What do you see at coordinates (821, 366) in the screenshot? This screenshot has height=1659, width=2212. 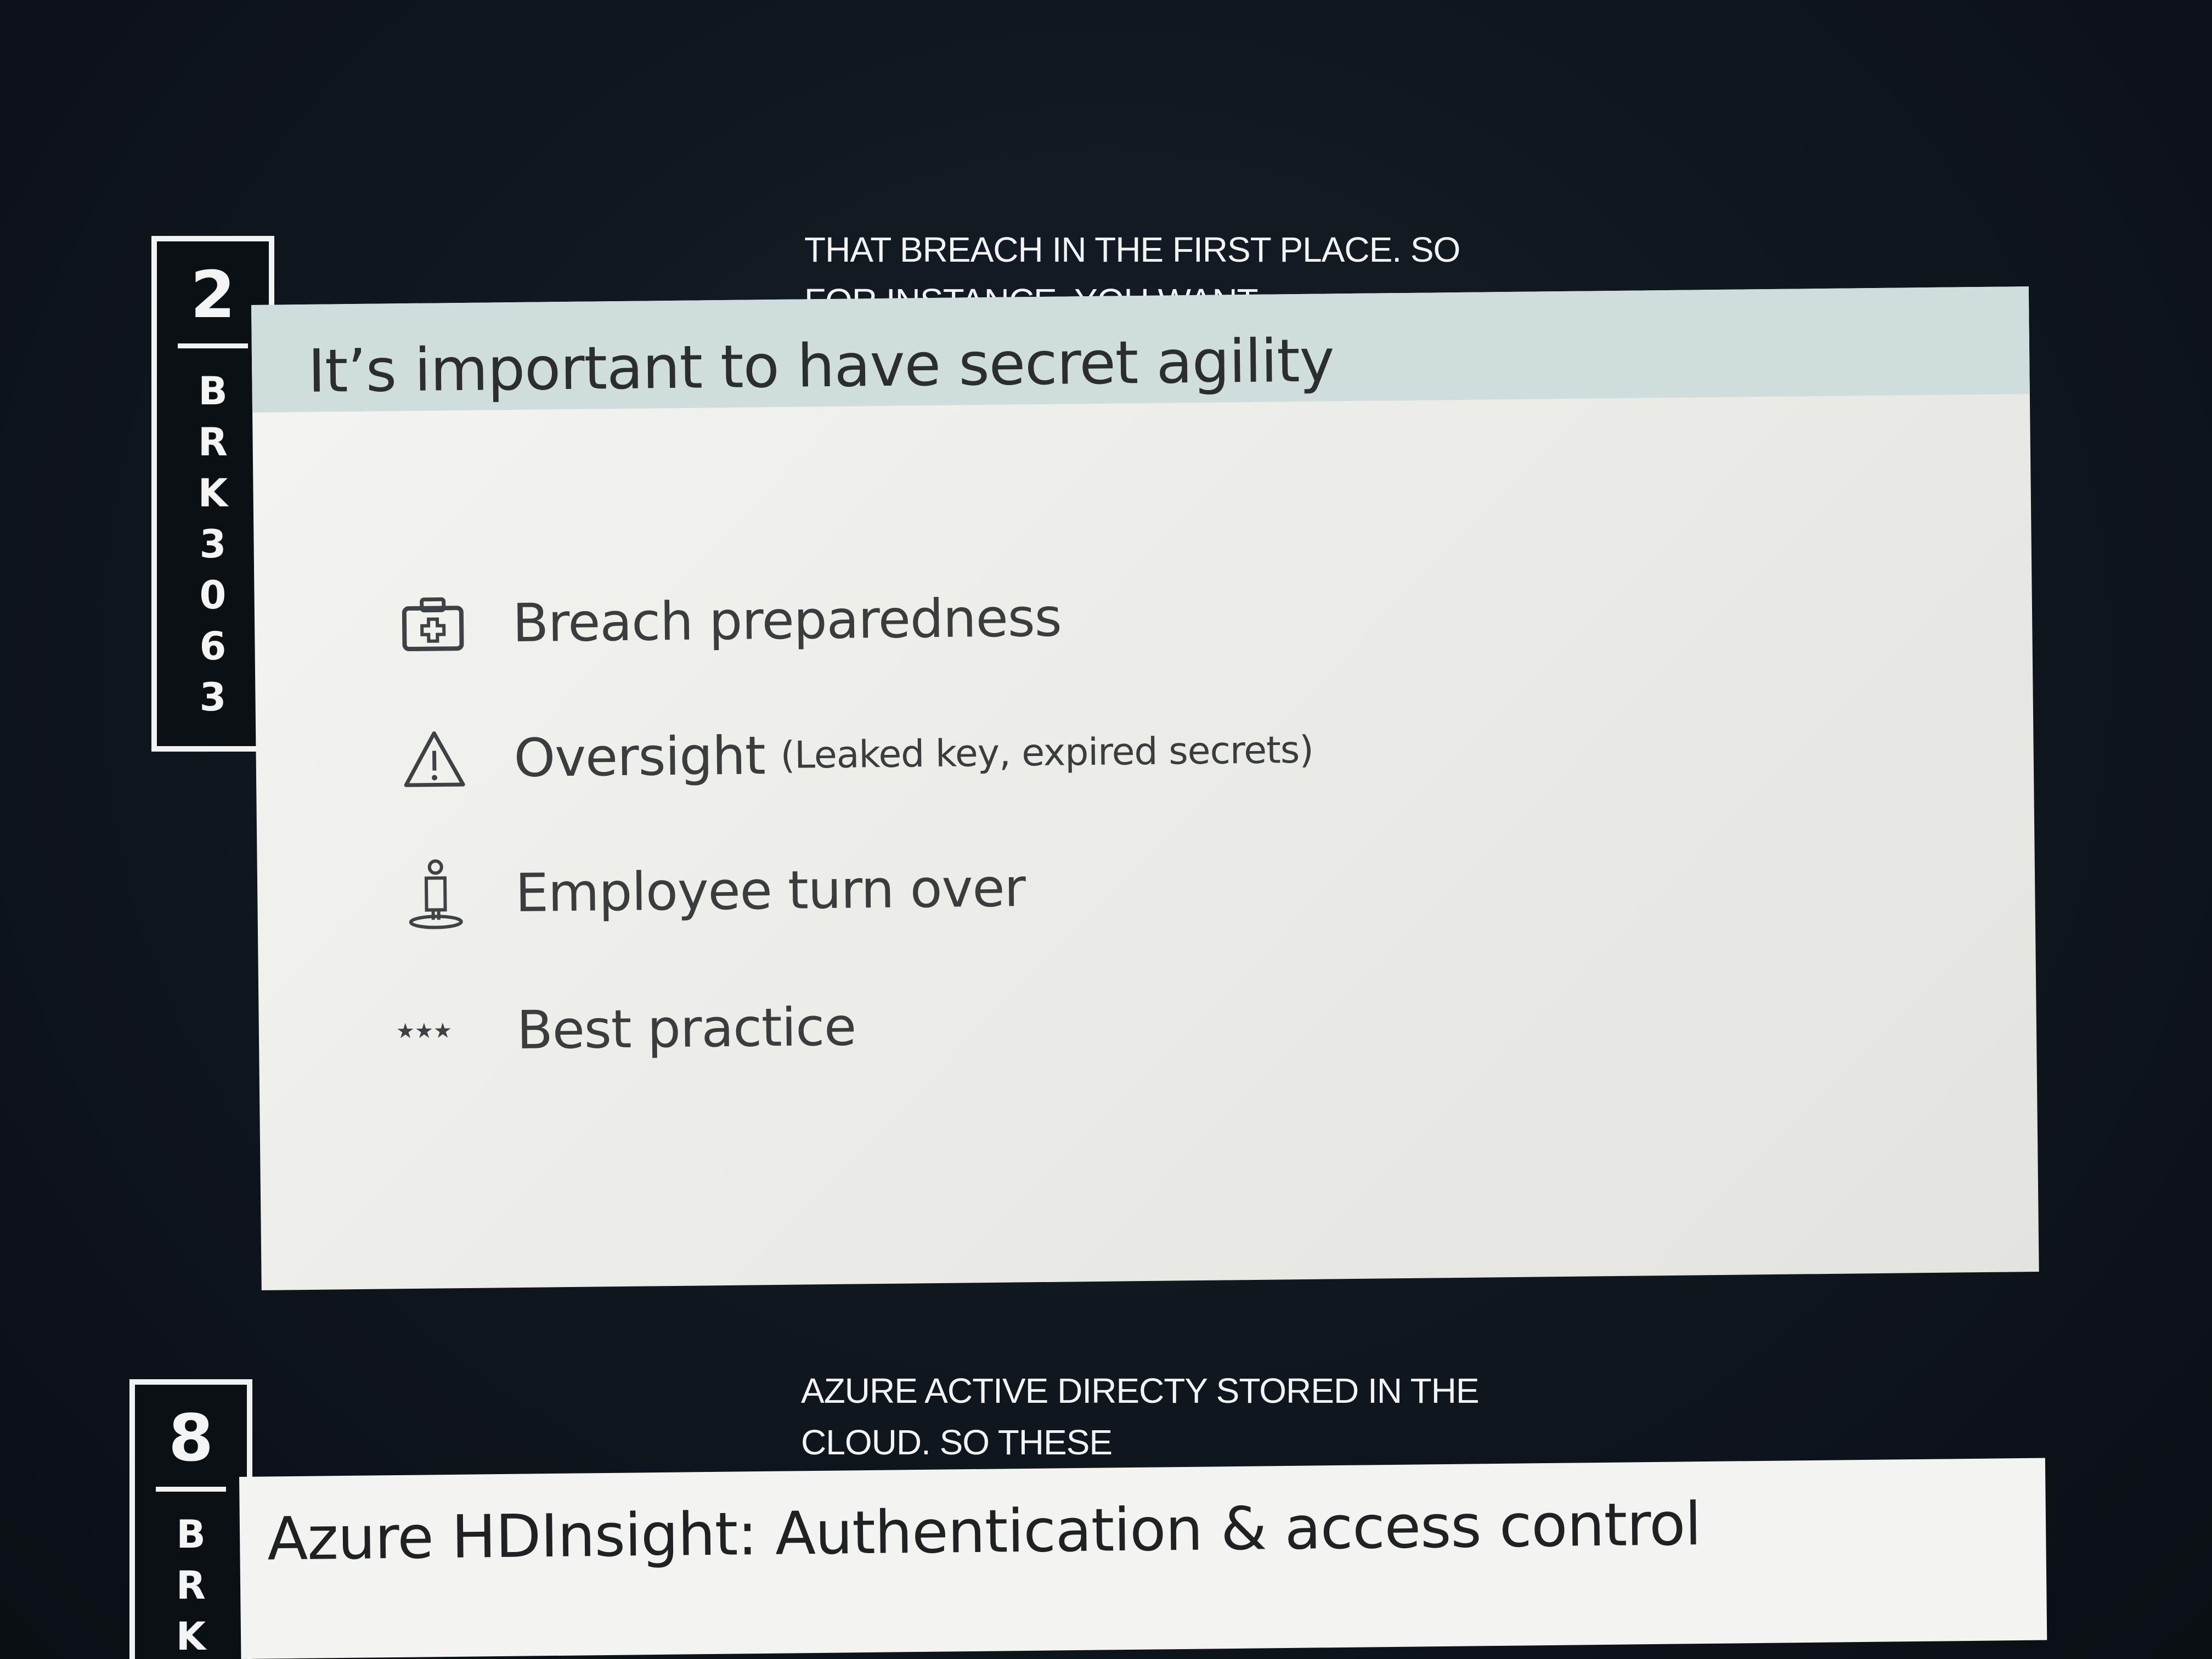 I see `slide-title: It’s important to have secret agility` at bounding box center [821, 366].